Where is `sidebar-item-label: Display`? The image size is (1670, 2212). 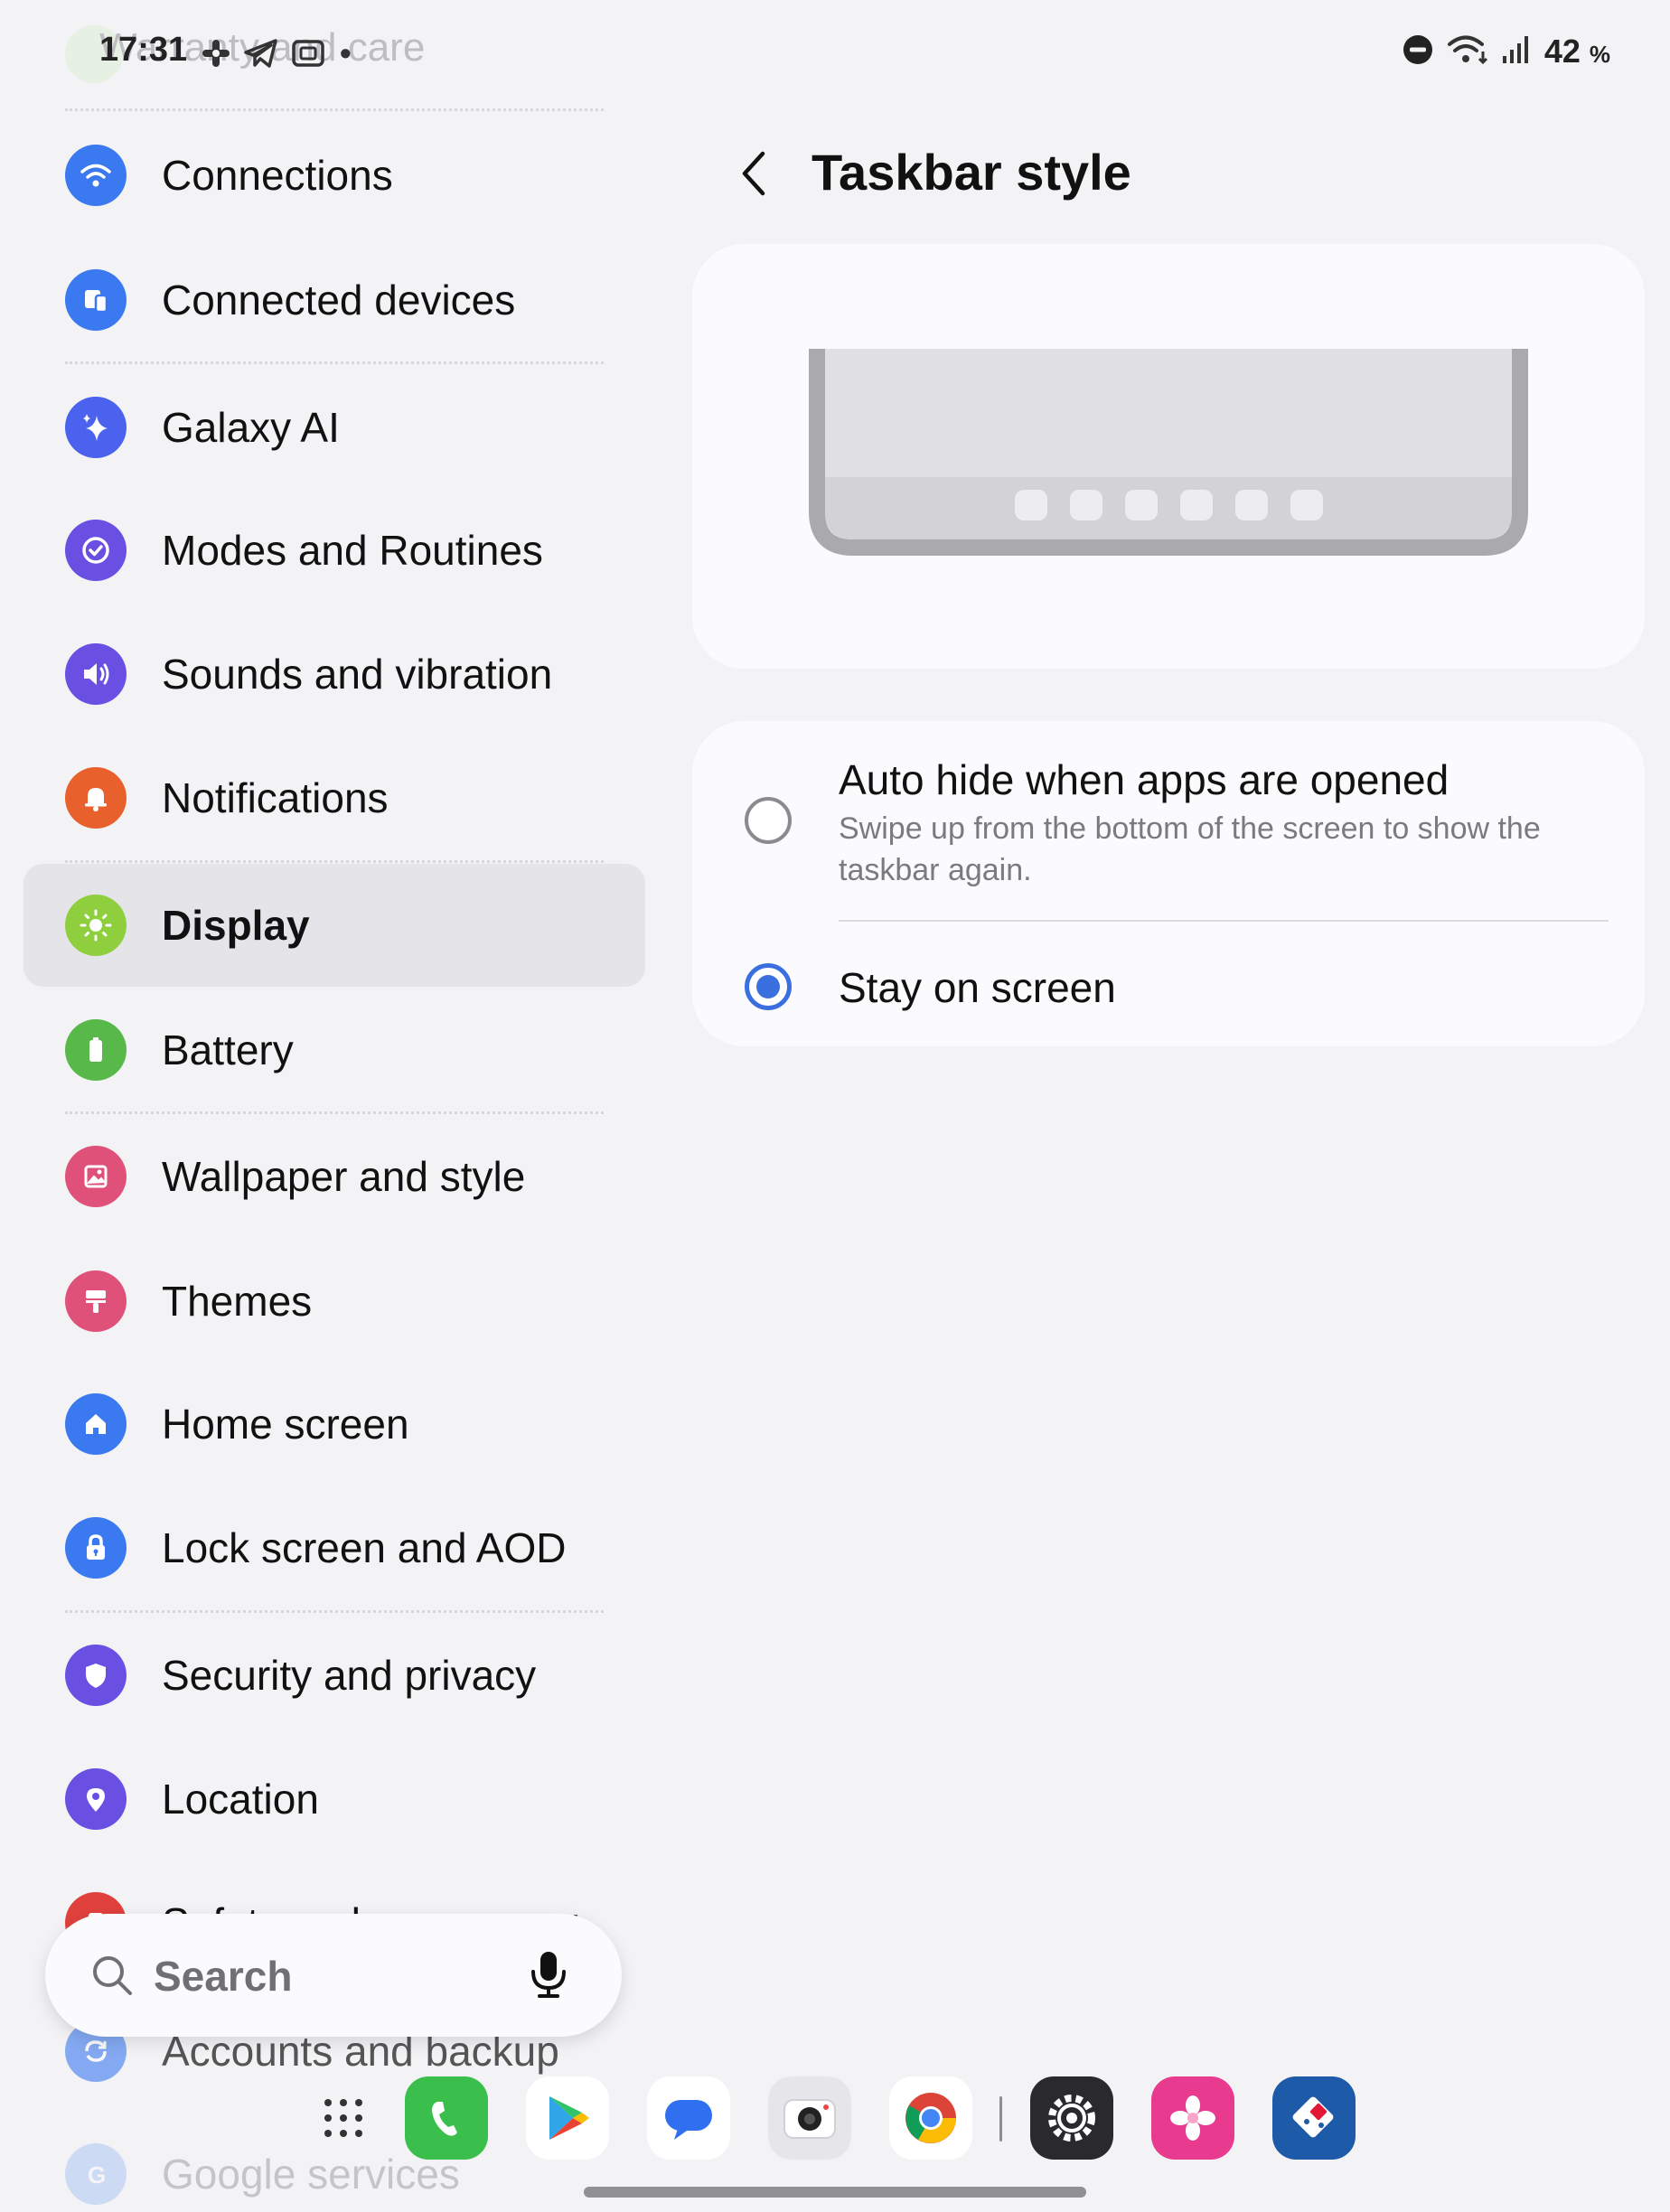
sidebar-item-label: Display is located at coordinates (236, 925).